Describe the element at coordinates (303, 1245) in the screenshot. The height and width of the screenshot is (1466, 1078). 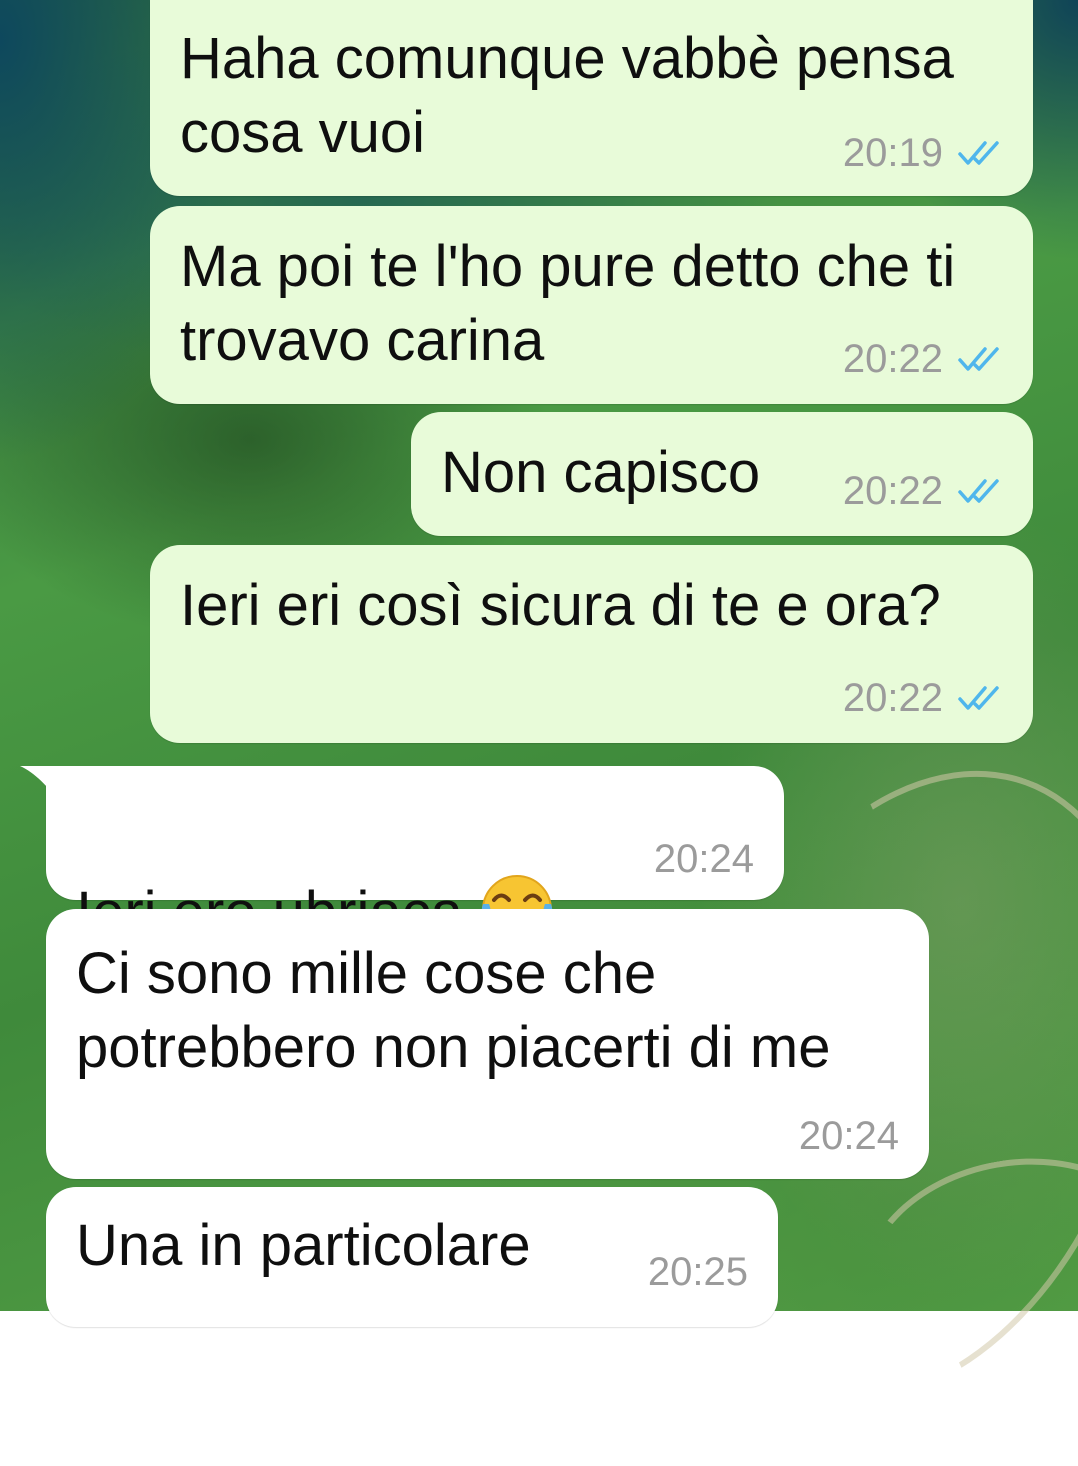
I see `message-text: Una in particolare` at that location.